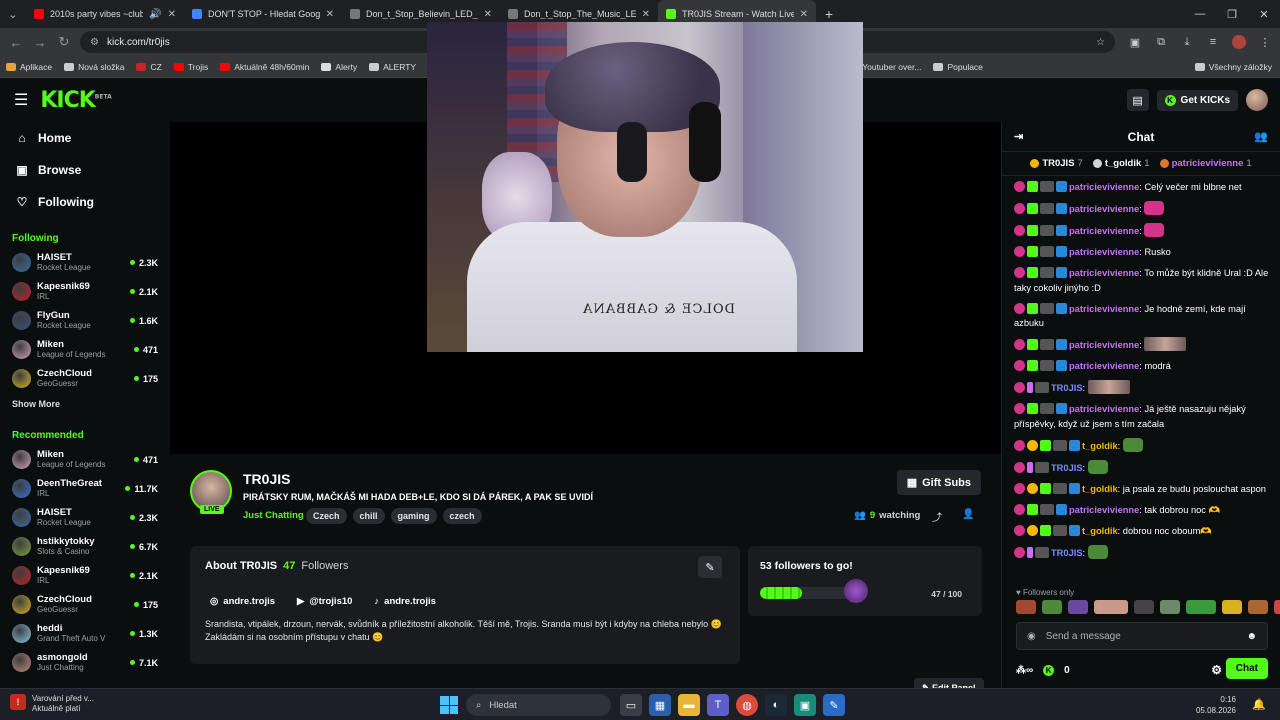 This screenshot has height=720, width=1280. What do you see at coordinates (1197, 100) in the screenshot?
I see `get-kicks-button: K Get KICKs` at bounding box center [1197, 100].